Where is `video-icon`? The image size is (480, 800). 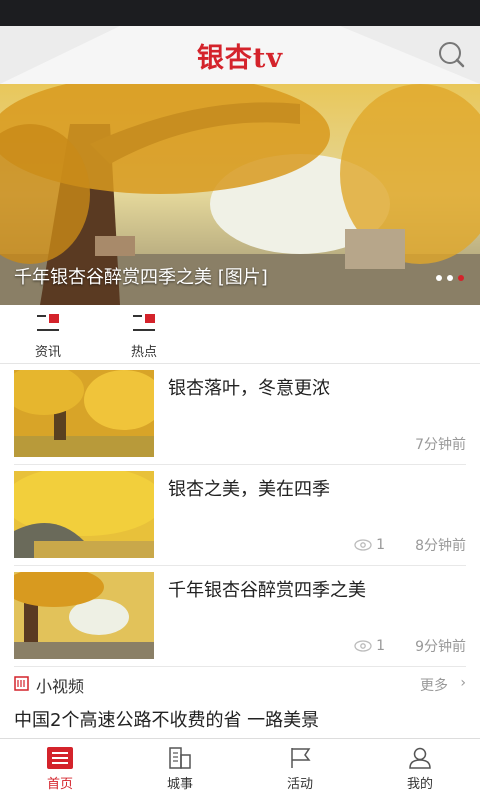
video-icon is located at coordinates (21, 683).